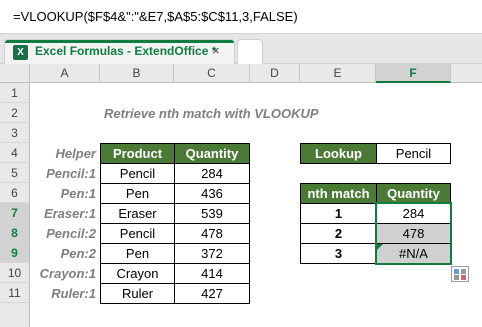 The width and height of the screenshot is (482, 327). What do you see at coordinates (212, 213) in the screenshot?
I see `quantity-cell: 539` at bounding box center [212, 213].